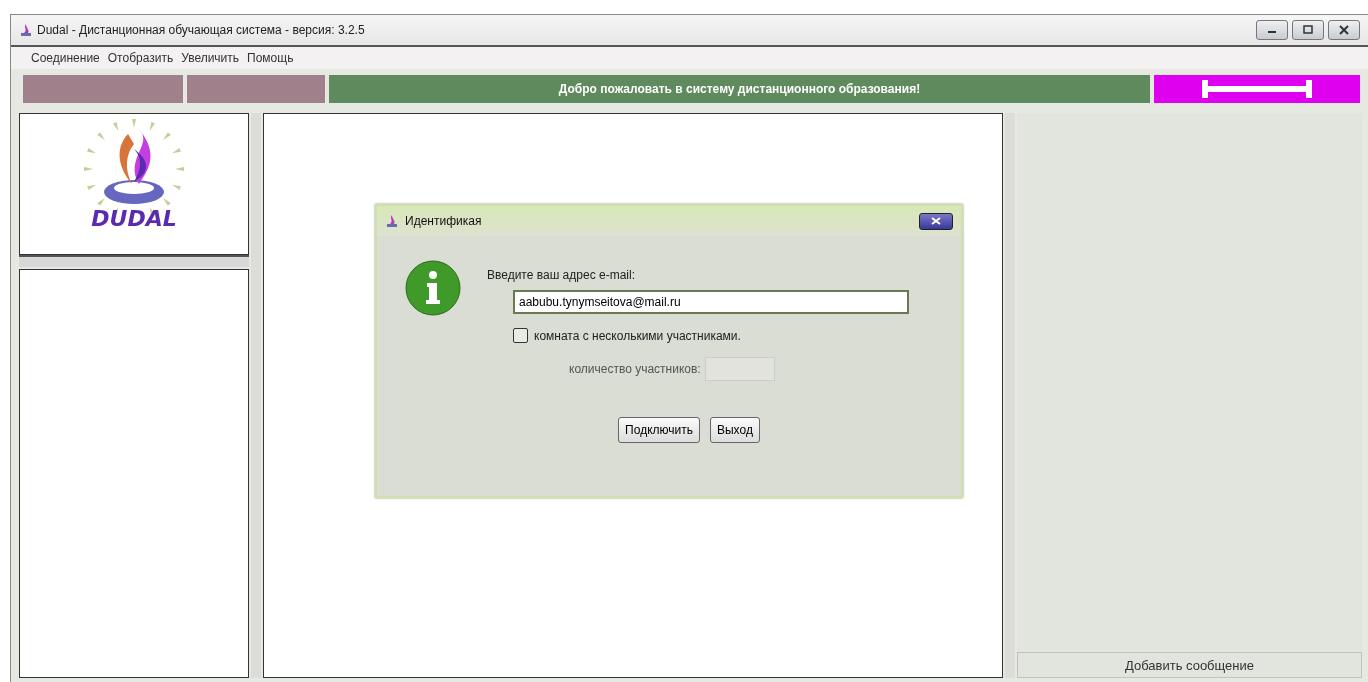  I want to click on maximize-icon, so click(1308, 30).